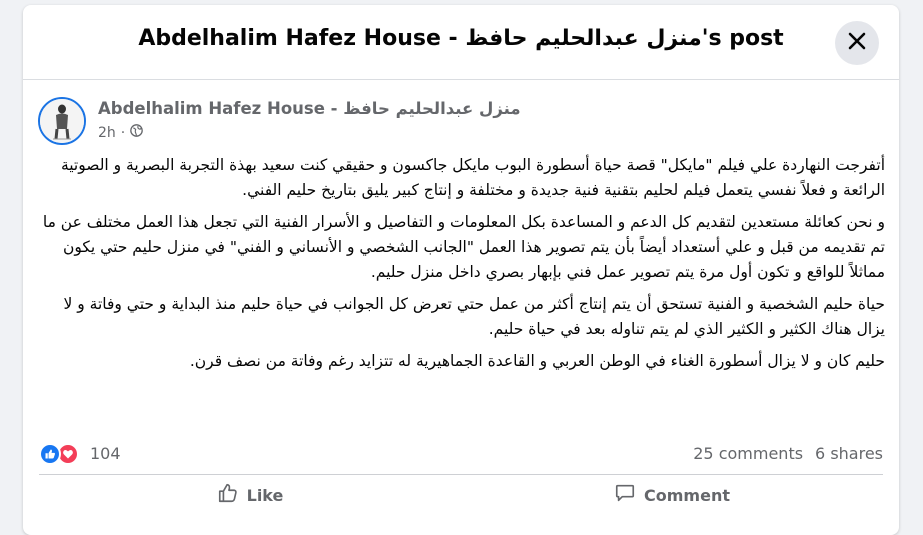 This screenshot has height=535, width=923. What do you see at coordinates (625, 495) in the screenshot?
I see `comment-icon` at bounding box center [625, 495].